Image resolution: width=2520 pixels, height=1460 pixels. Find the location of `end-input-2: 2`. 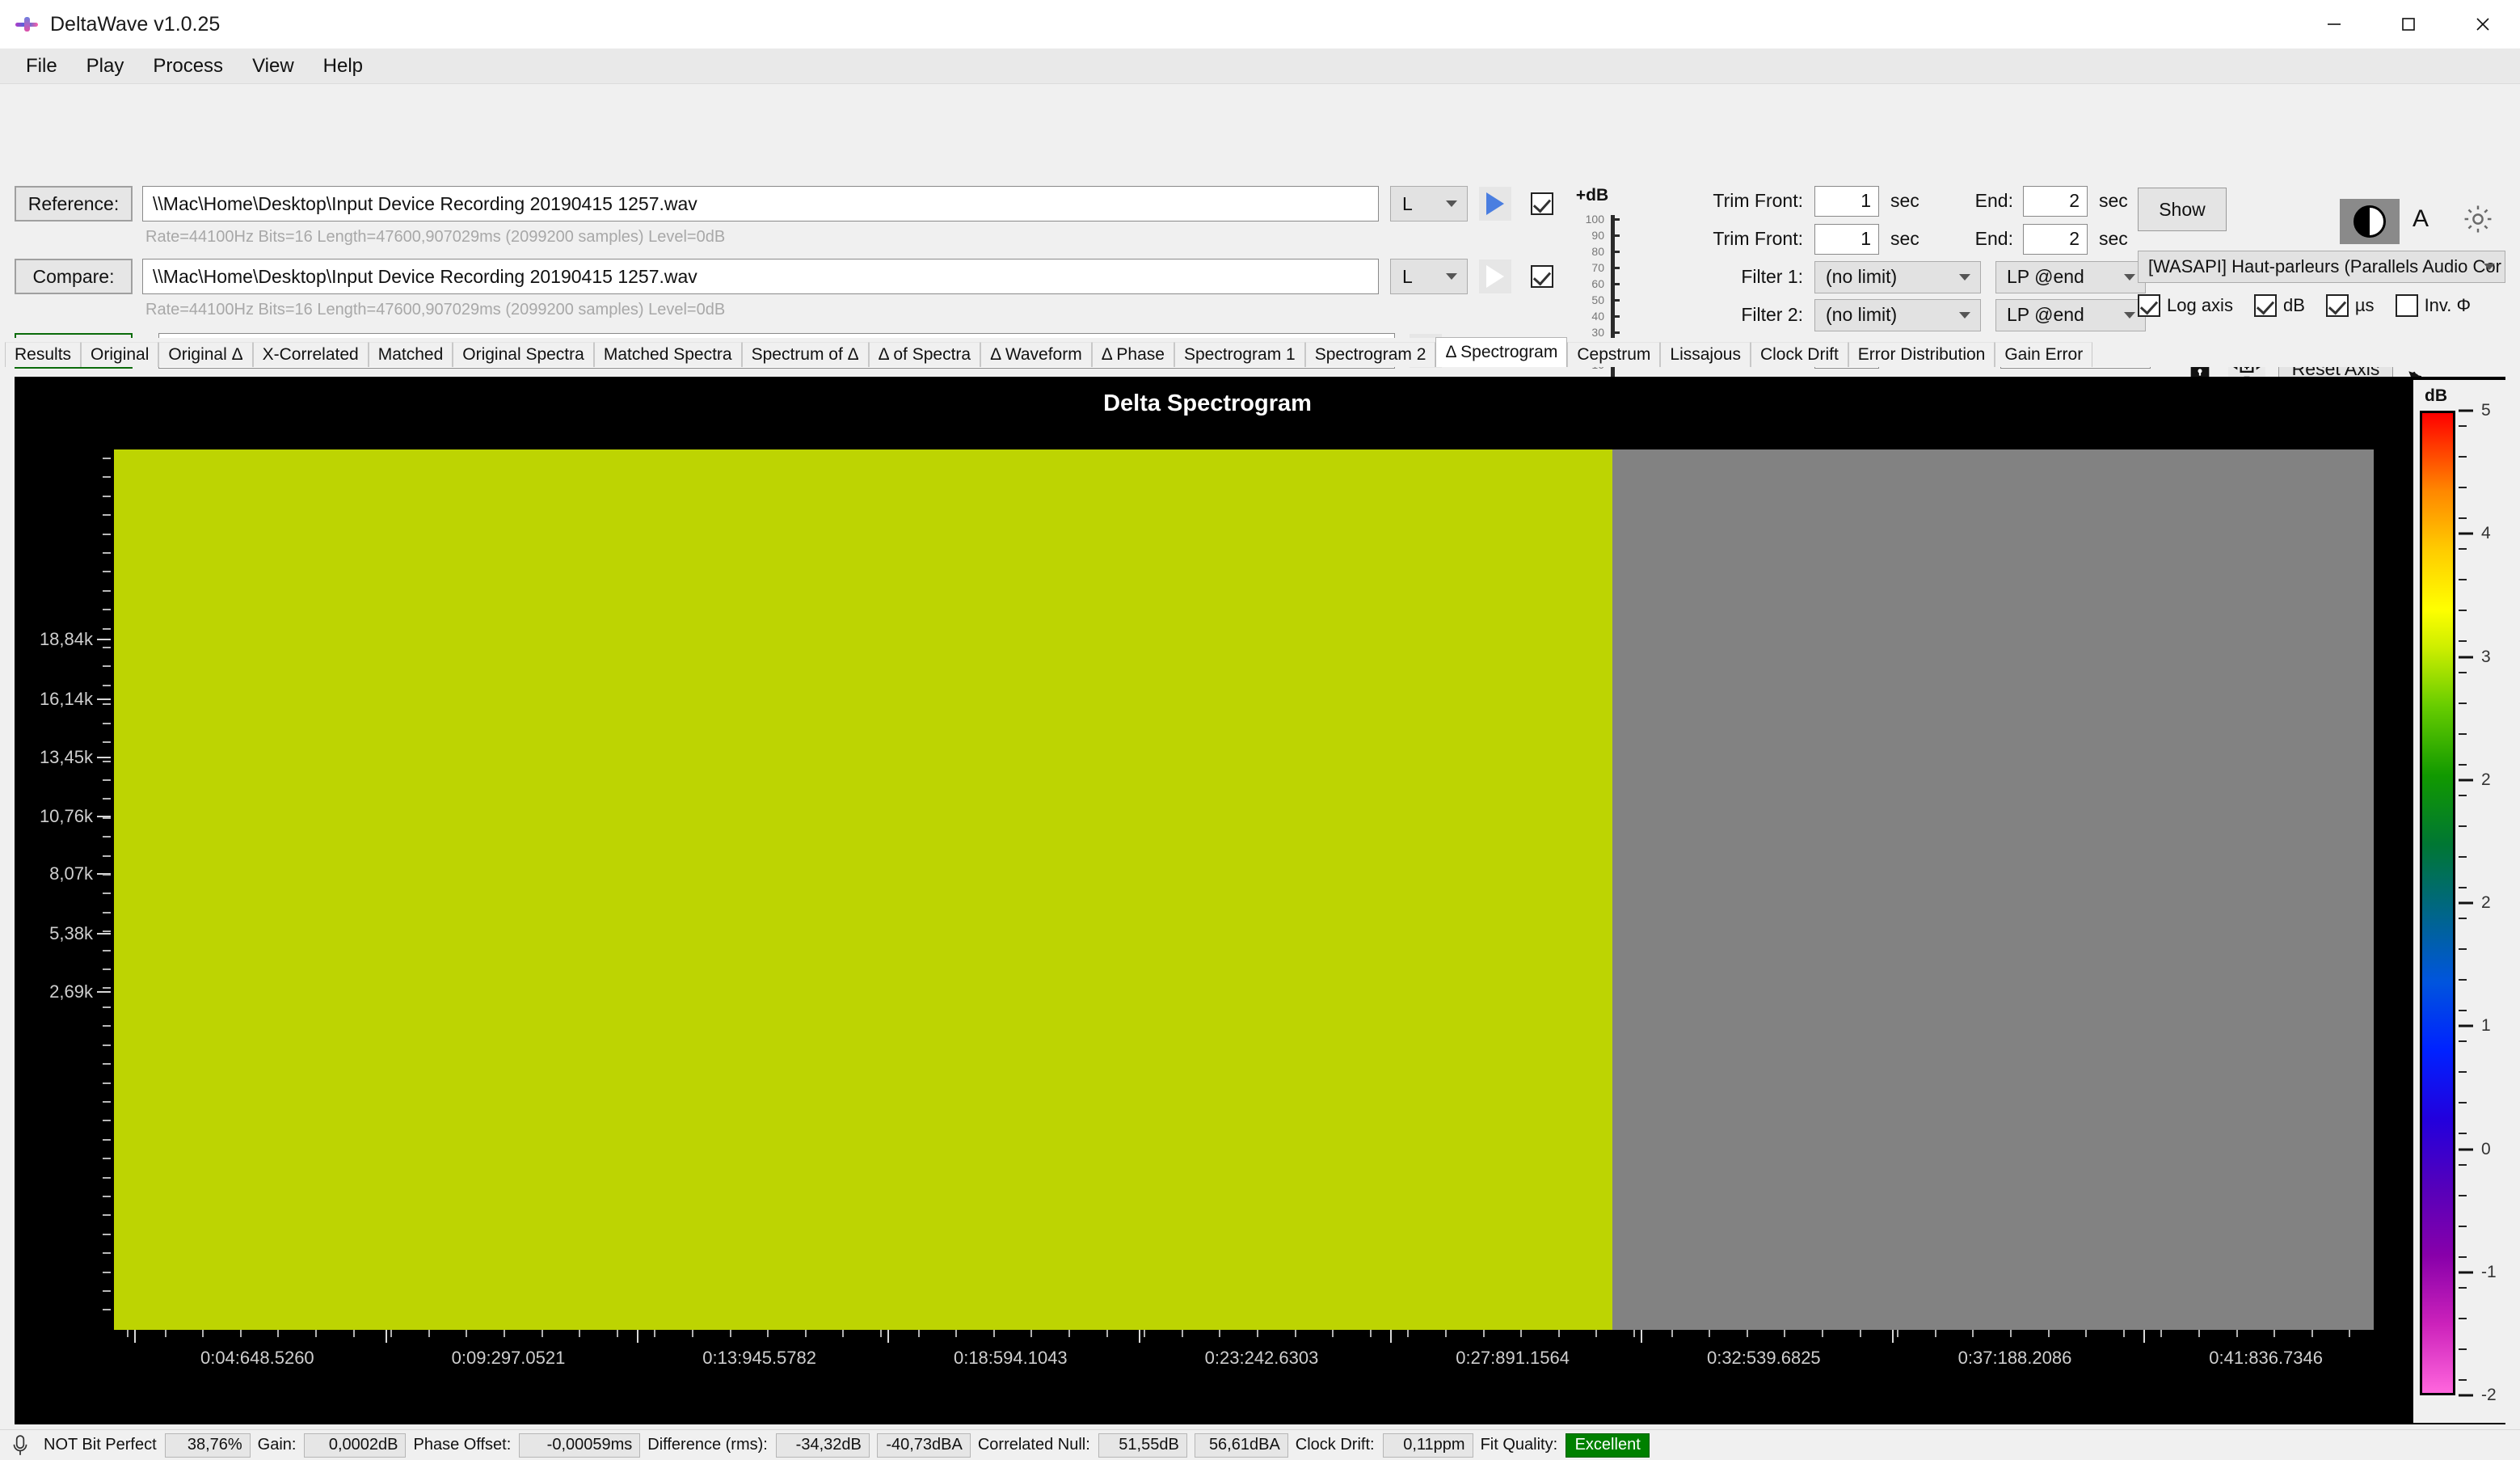

end-input-2: 2 is located at coordinates (2055, 239).